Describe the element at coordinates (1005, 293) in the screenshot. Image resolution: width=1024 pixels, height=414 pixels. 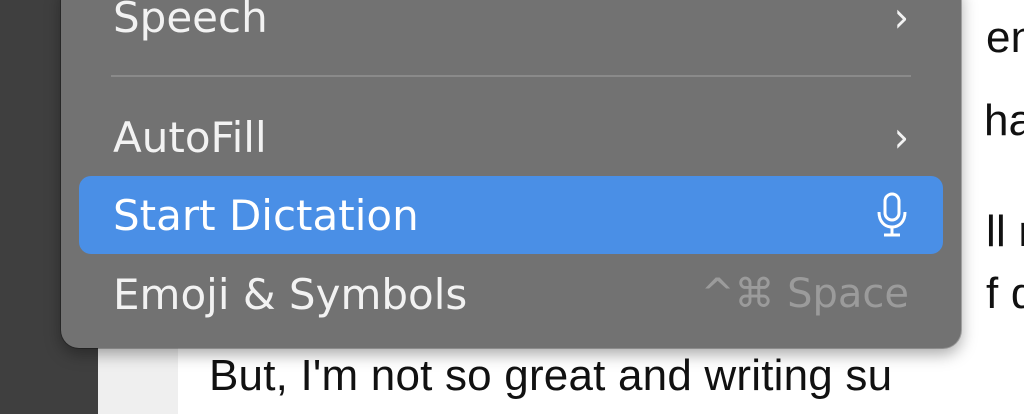
I see `document-line: f d` at that location.